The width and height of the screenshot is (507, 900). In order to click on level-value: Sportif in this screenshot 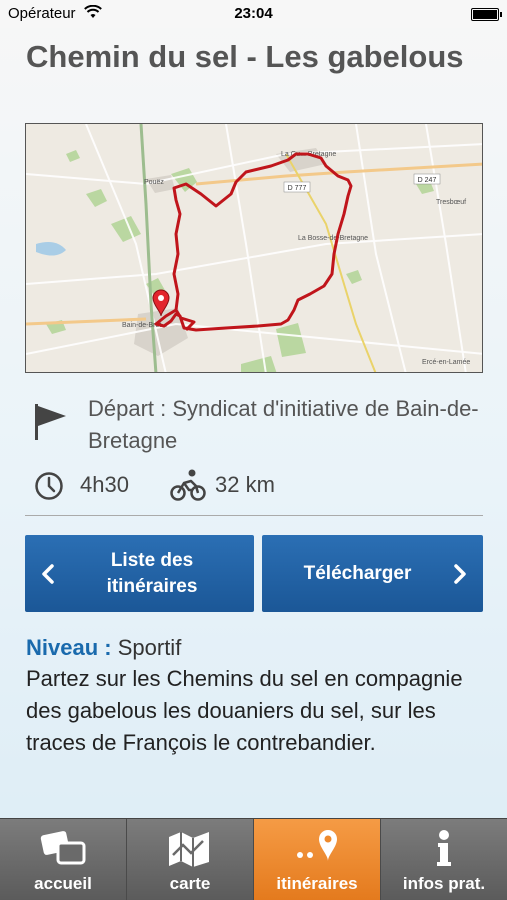, I will do `click(149, 647)`.